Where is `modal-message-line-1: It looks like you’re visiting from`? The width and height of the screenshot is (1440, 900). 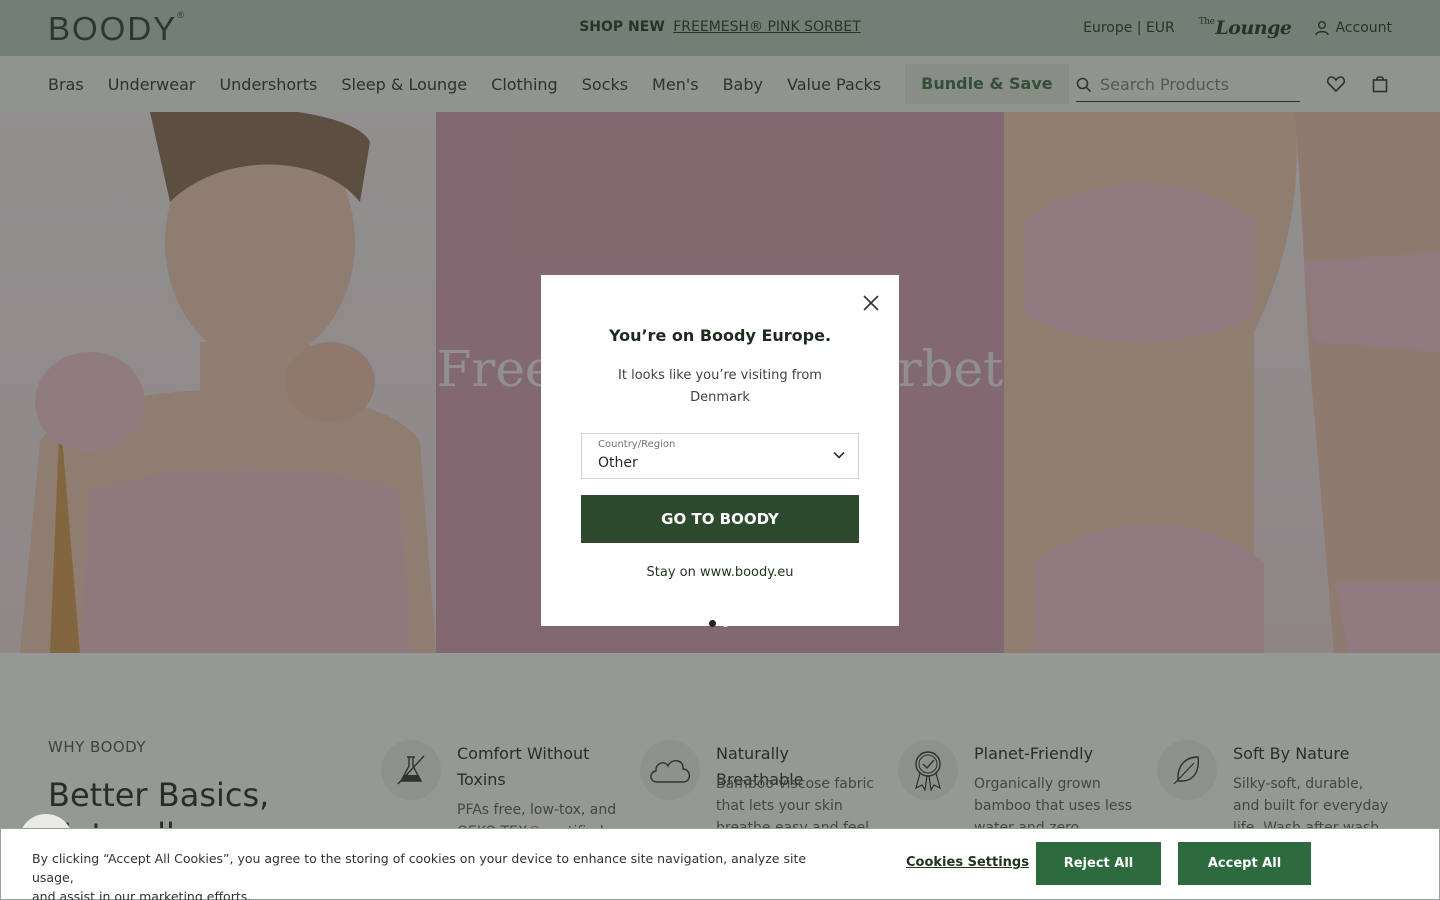 modal-message-line-1: It looks like you’re visiting from is located at coordinates (720, 375).